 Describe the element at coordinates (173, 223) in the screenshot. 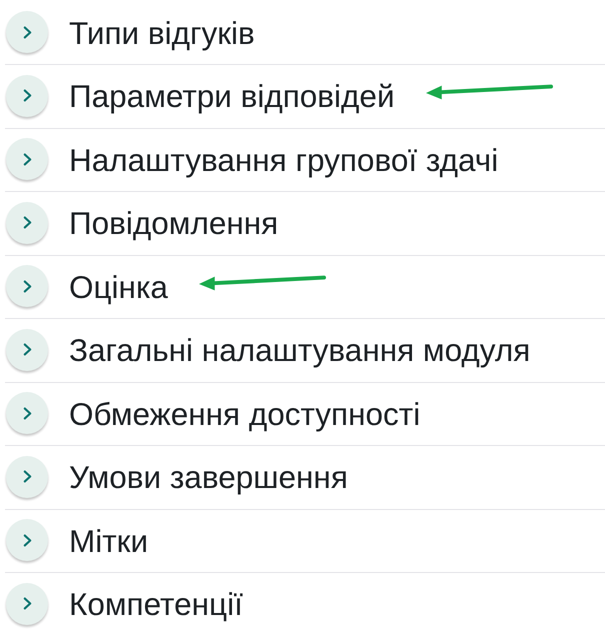

I see `section-title: Повідомлення` at that location.